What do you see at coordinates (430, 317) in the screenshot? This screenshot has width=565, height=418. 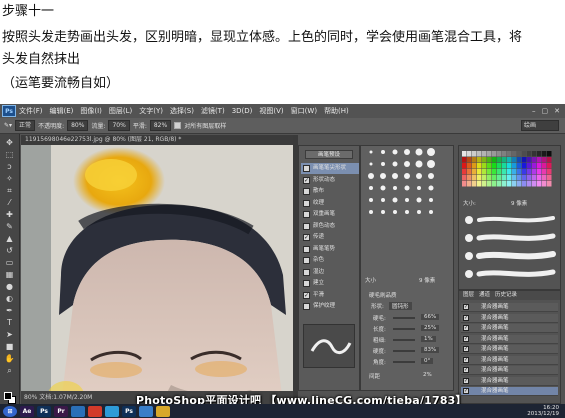 I see `bristle-param-value: 66%` at bounding box center [430, 317].